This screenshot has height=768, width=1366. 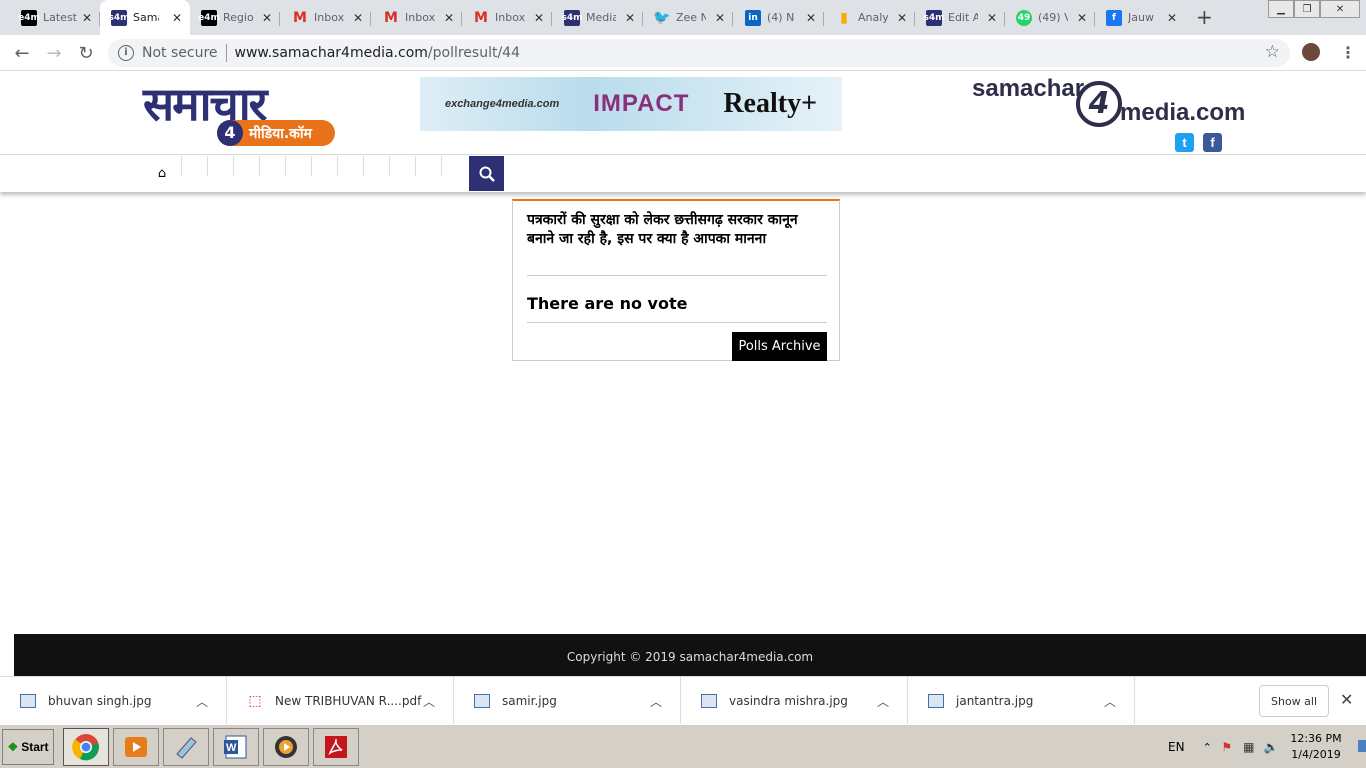 What do you see at coordinates (255, 701) in the screenshot?
I see `pdf-file-icon: ⬚` at bounding box center [255, 701].